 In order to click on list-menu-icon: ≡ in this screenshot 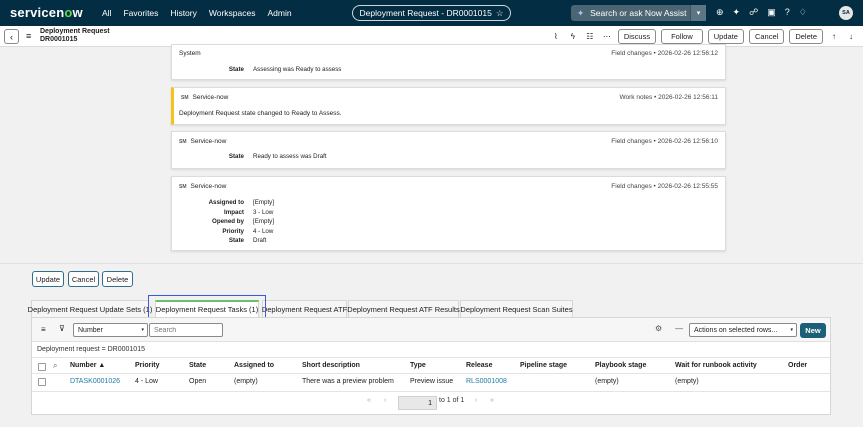, I will do `click(43, 329)`.